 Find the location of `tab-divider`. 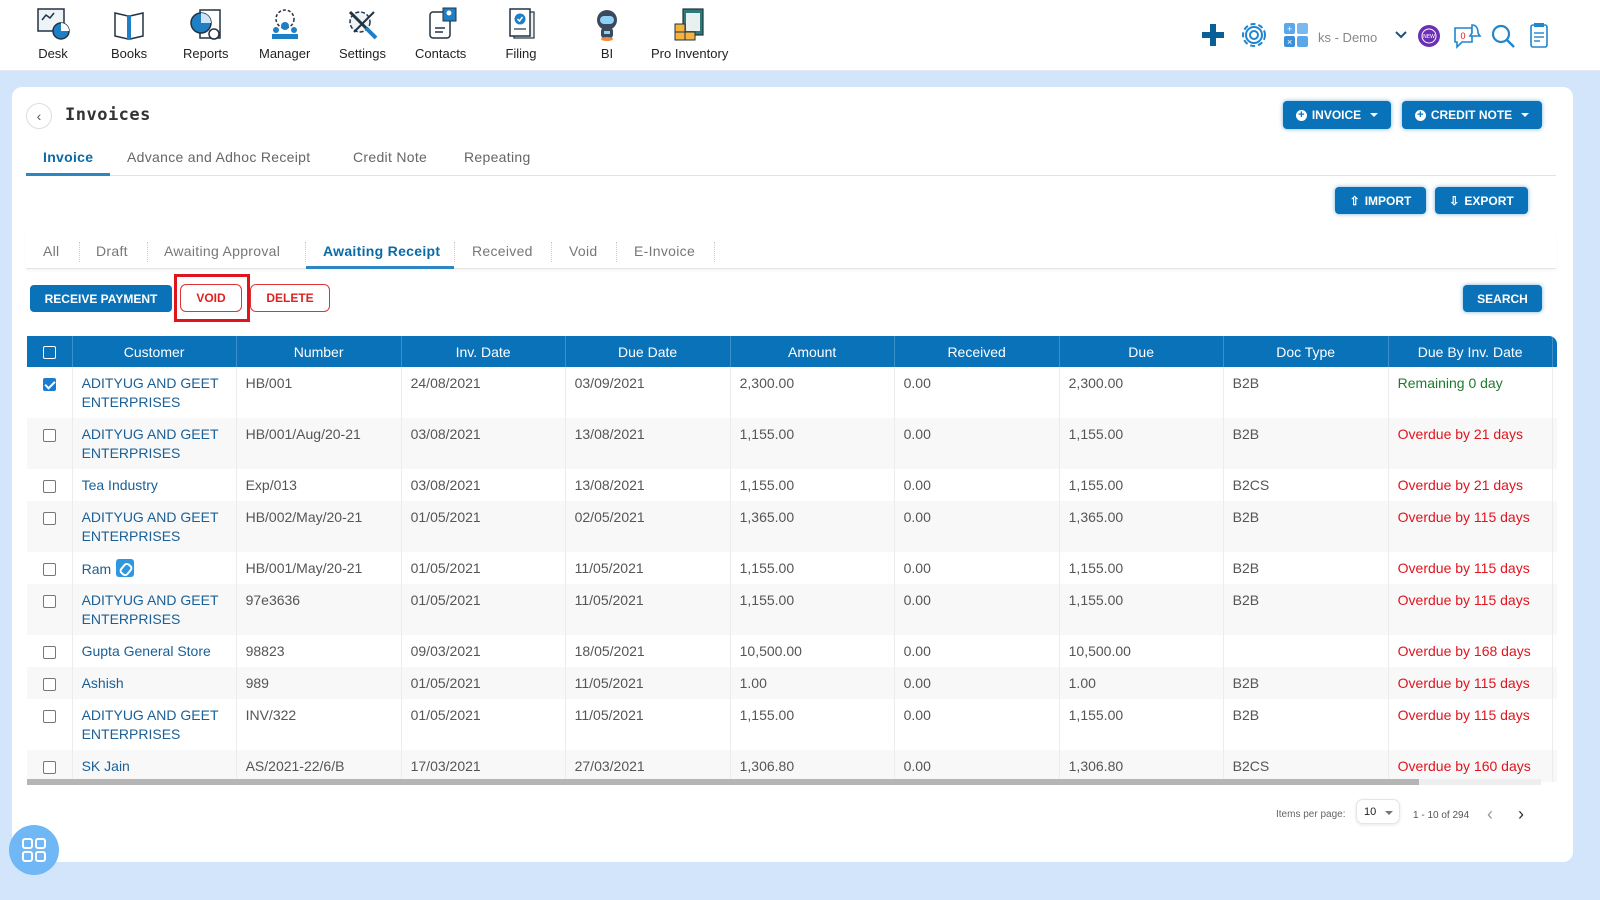

tab-divider is located at coordinates (79, 252).